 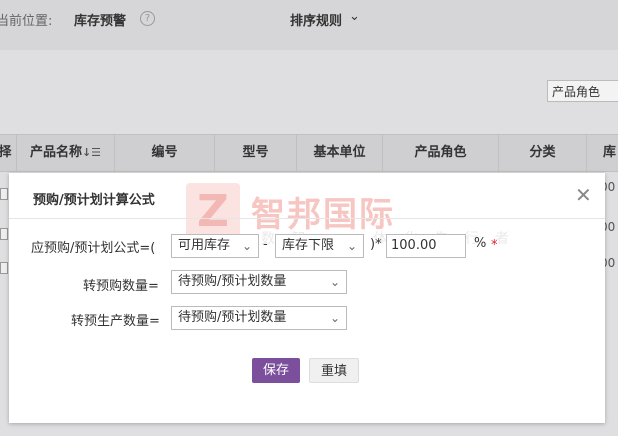 I want to click on dialog-title: 预购/预计划计算公式, so click(x=94, y=200).